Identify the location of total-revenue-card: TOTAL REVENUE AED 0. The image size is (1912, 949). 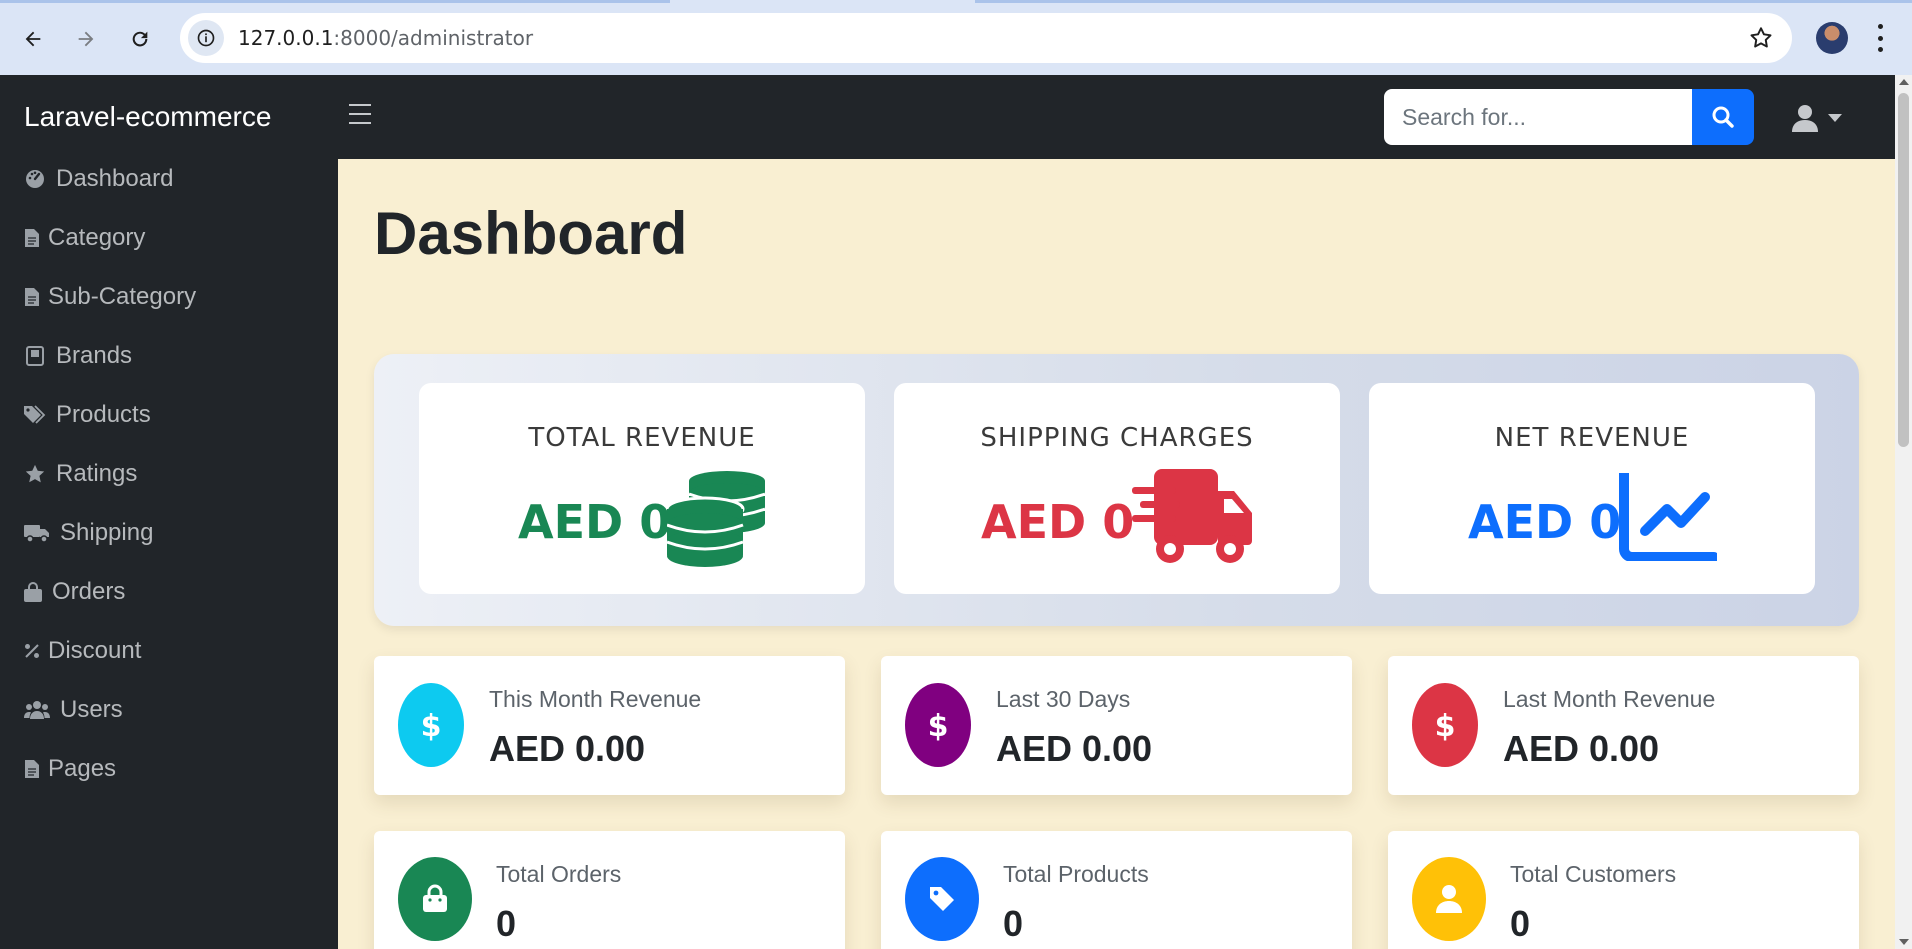
(642, 488).